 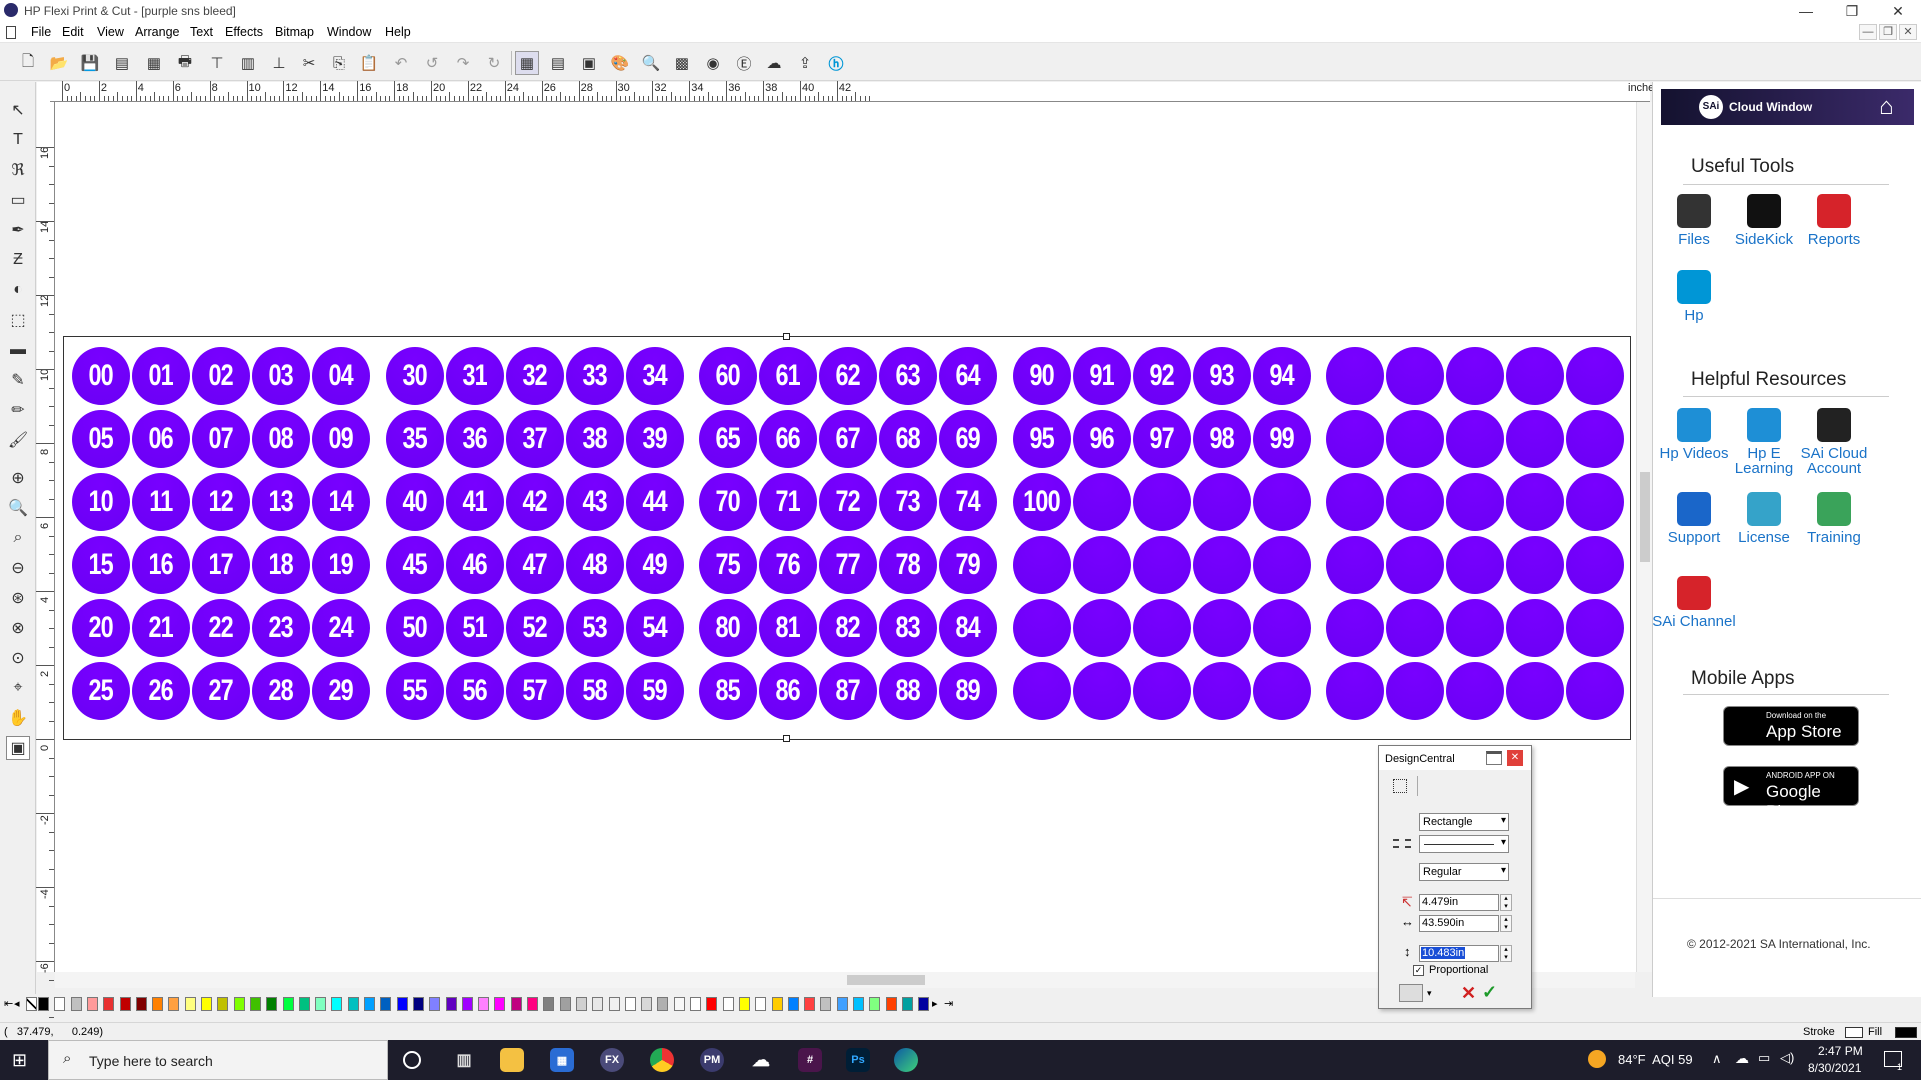 I want to click on horizontal-scroll-thumb, so click(x=886, y=980).